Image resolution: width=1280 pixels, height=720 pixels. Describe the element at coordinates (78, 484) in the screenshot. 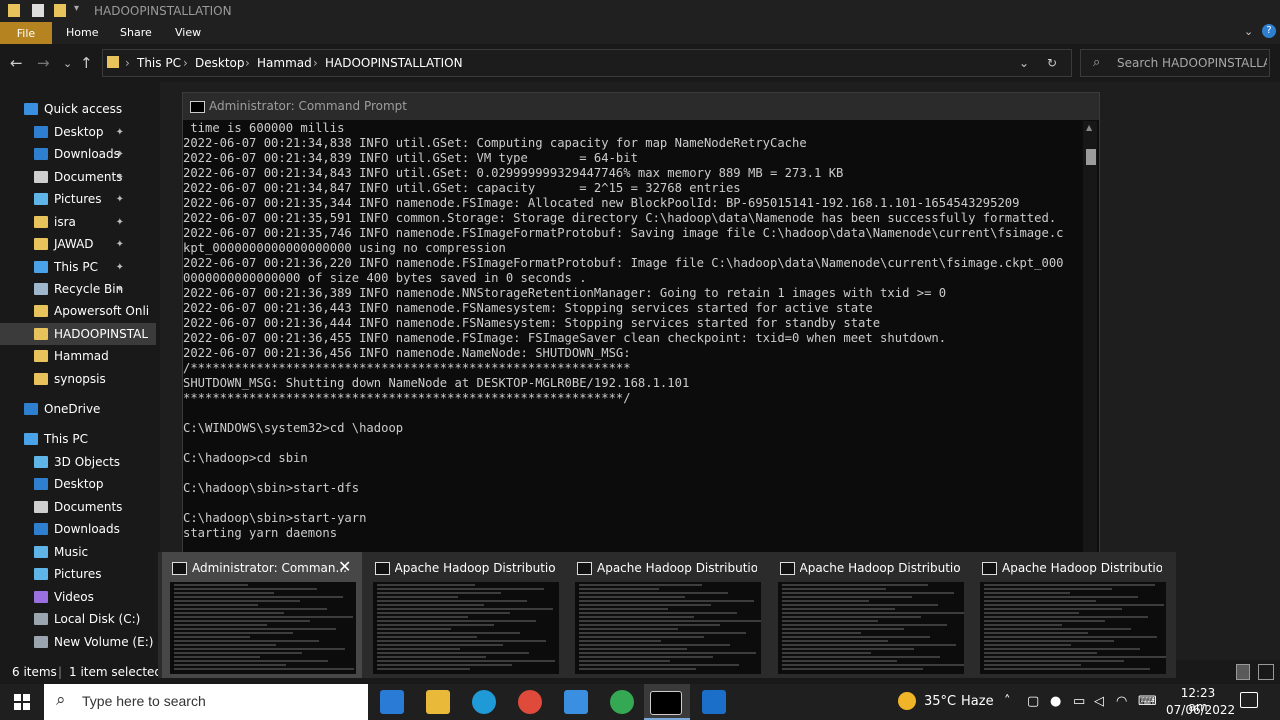

I see `nav-item: Desktop` at that location.